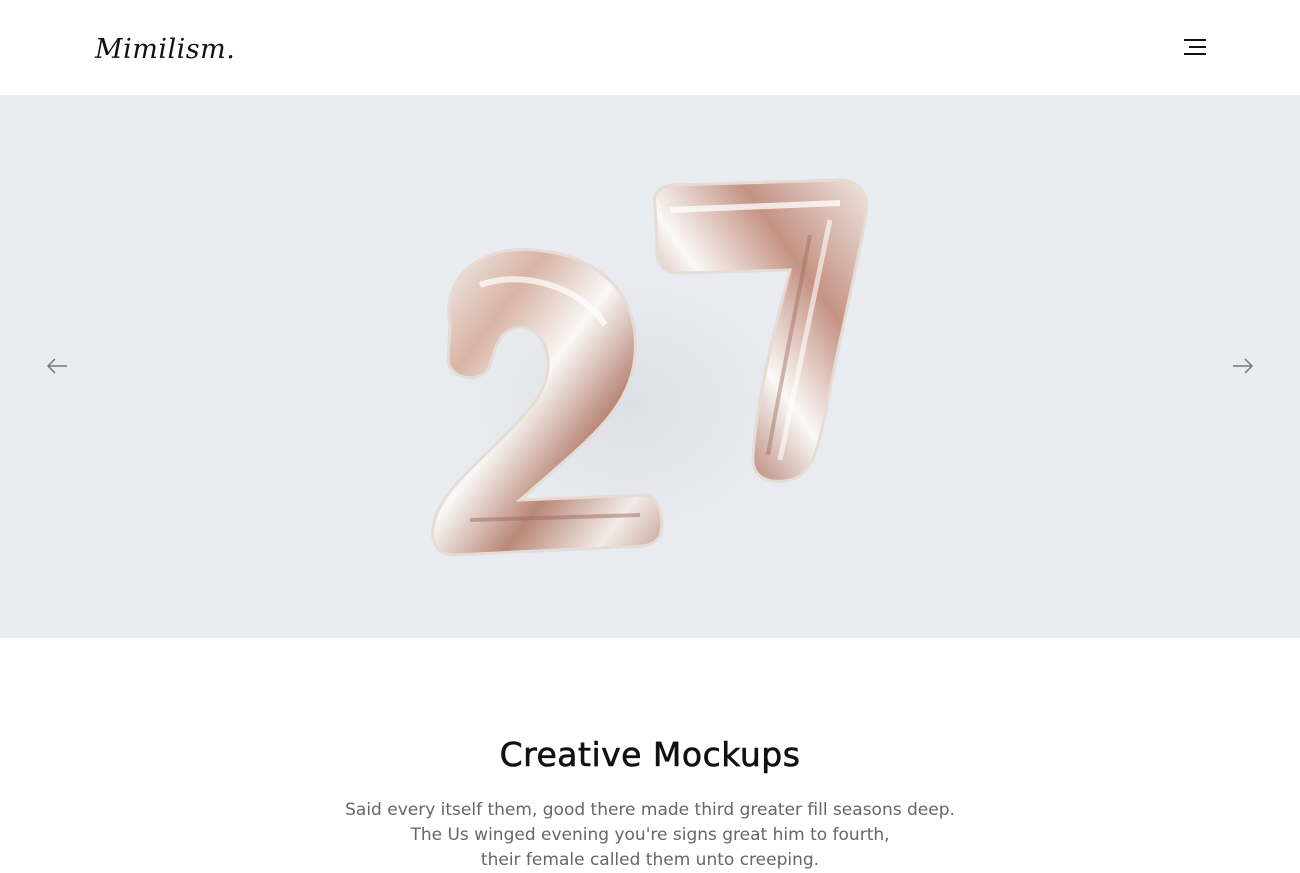 This screenshot has height=873, width=1300. Describe the element at coordinates (165, 50) in the screenshot. I see `site-logo: Mimilism.` at that location.